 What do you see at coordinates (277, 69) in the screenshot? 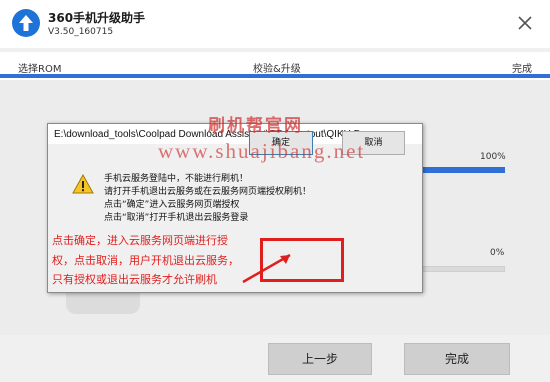
I see `step-verify-upgrade: 校验&升级` at bounding box center [277, 69].